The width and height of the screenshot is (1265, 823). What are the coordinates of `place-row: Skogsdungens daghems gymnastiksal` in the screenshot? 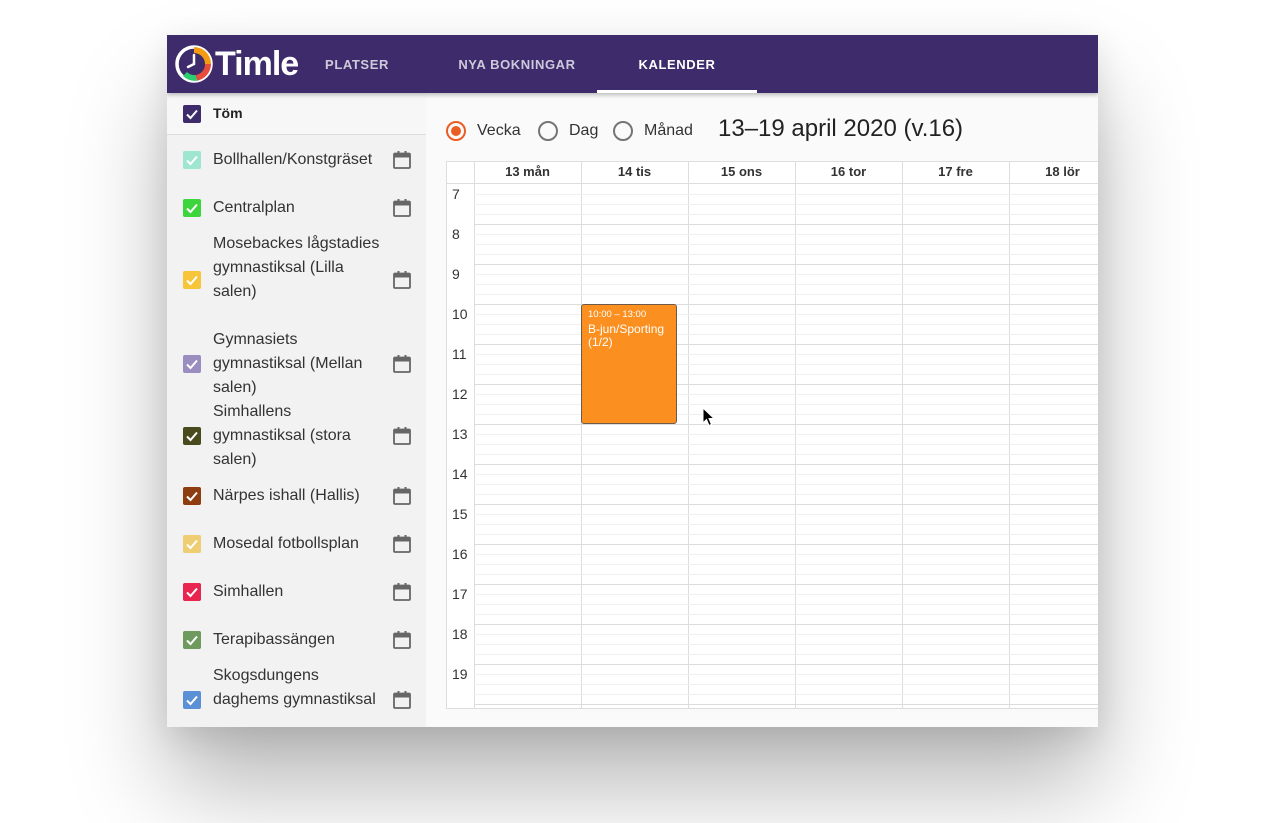 It's located at (296, 695).